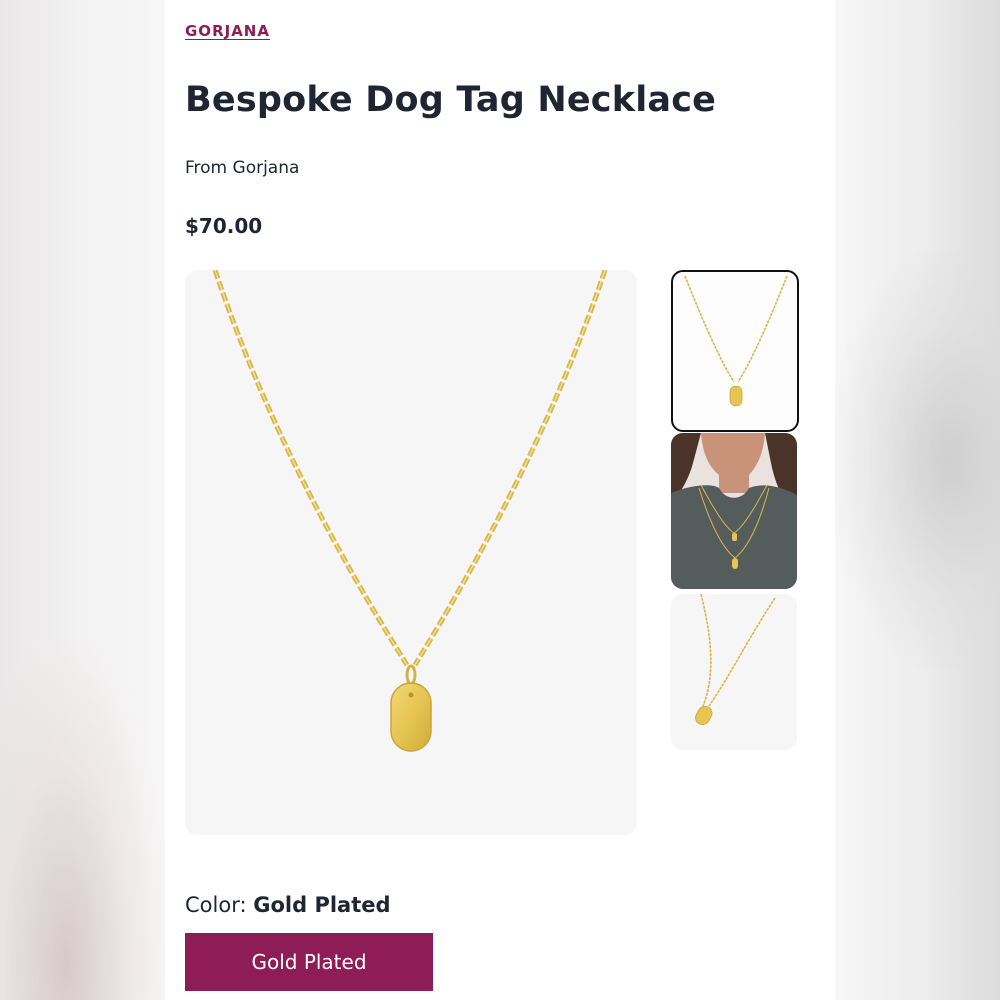  Describe the element at coordinates (216, 905) in the screenshot. I see `color-label-prefix: Color:` at that location.